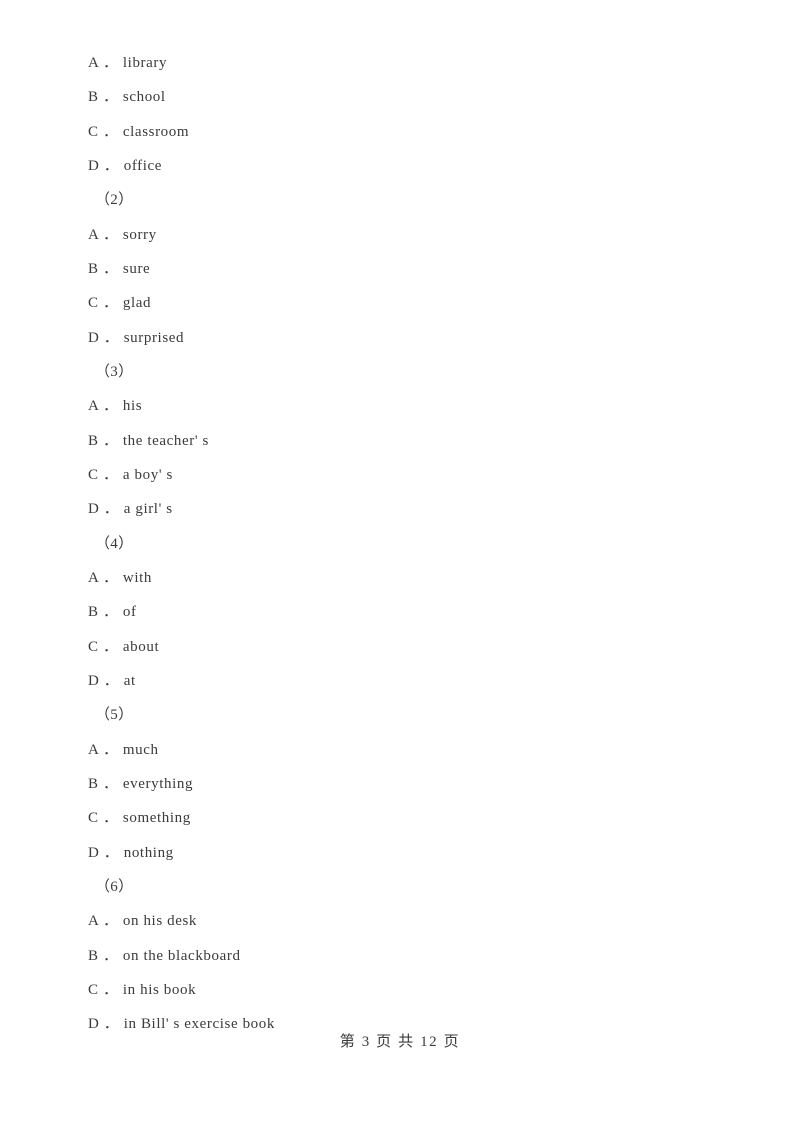 Image resolution: width=800 pixels, height=1132 pixels. I want to click on question-number-marker: （3）, so click(114, 371).